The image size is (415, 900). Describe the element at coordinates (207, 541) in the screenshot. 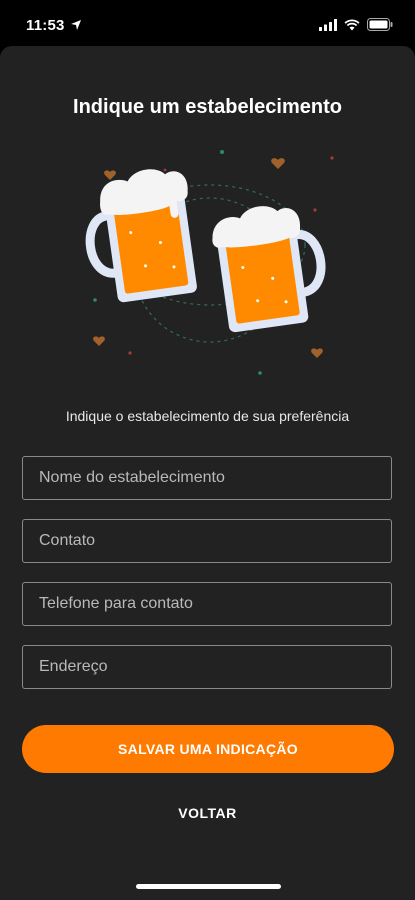

I see `contact-input` at that location.